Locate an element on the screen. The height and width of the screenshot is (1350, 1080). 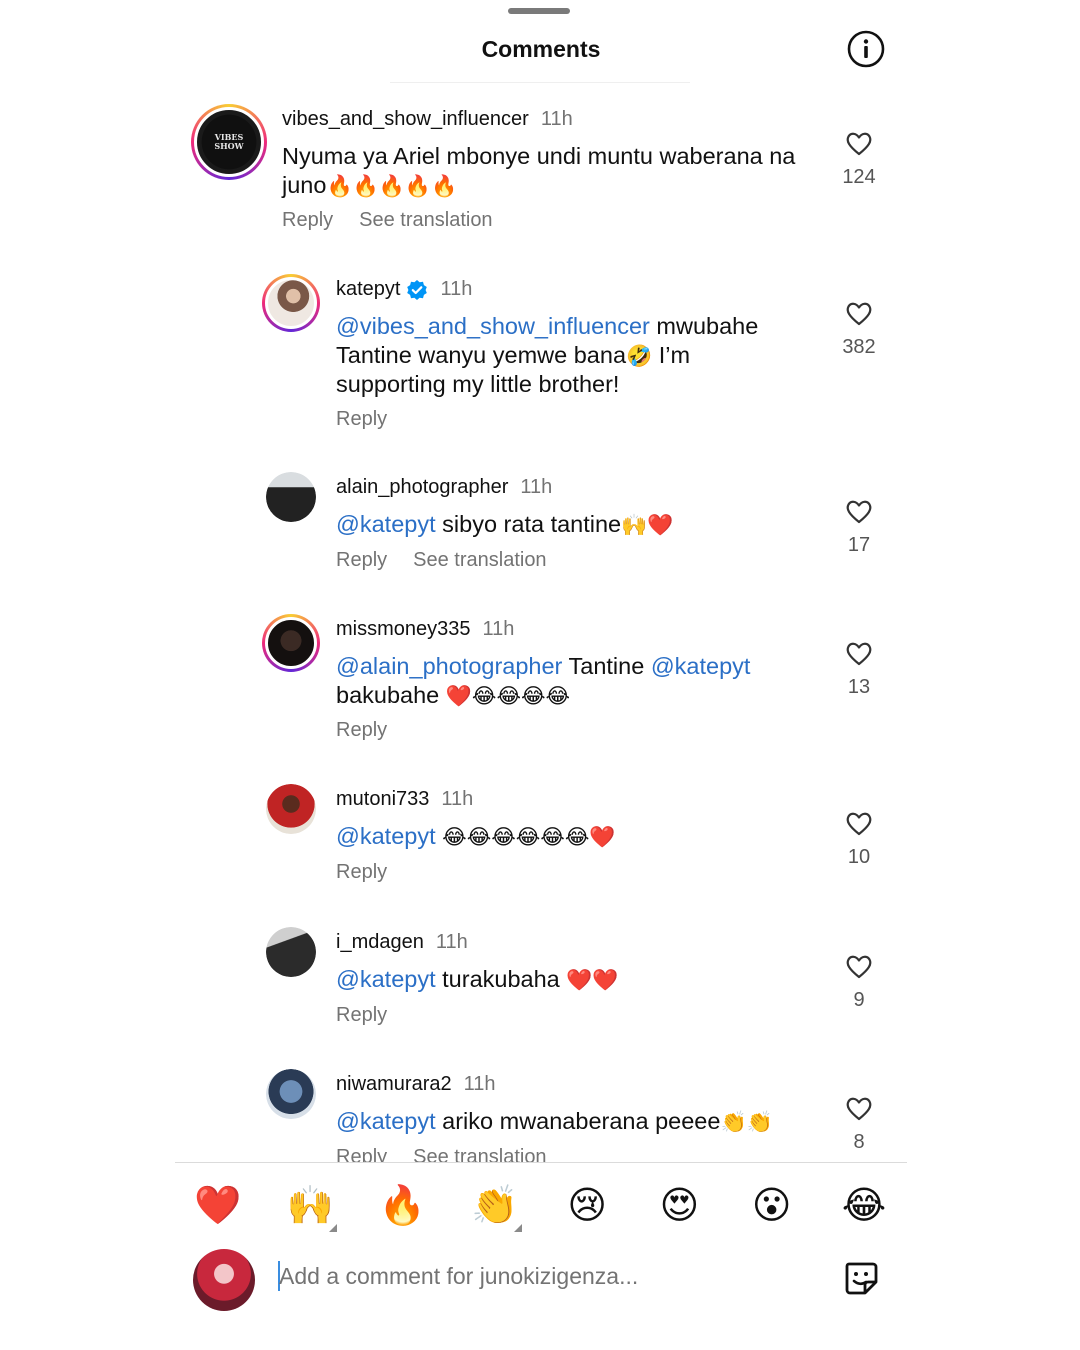
comment-header: missmoney335 11h is located at coordinates (425, 629).